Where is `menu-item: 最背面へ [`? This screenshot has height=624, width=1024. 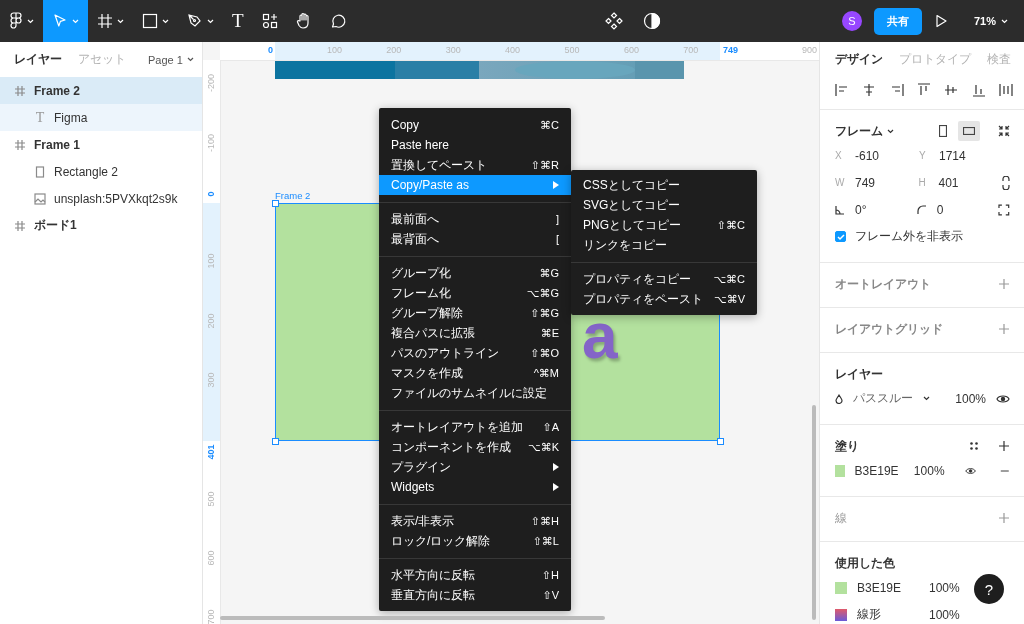
menu-item: 最背面へ [ is located at coordinates (475, 239).